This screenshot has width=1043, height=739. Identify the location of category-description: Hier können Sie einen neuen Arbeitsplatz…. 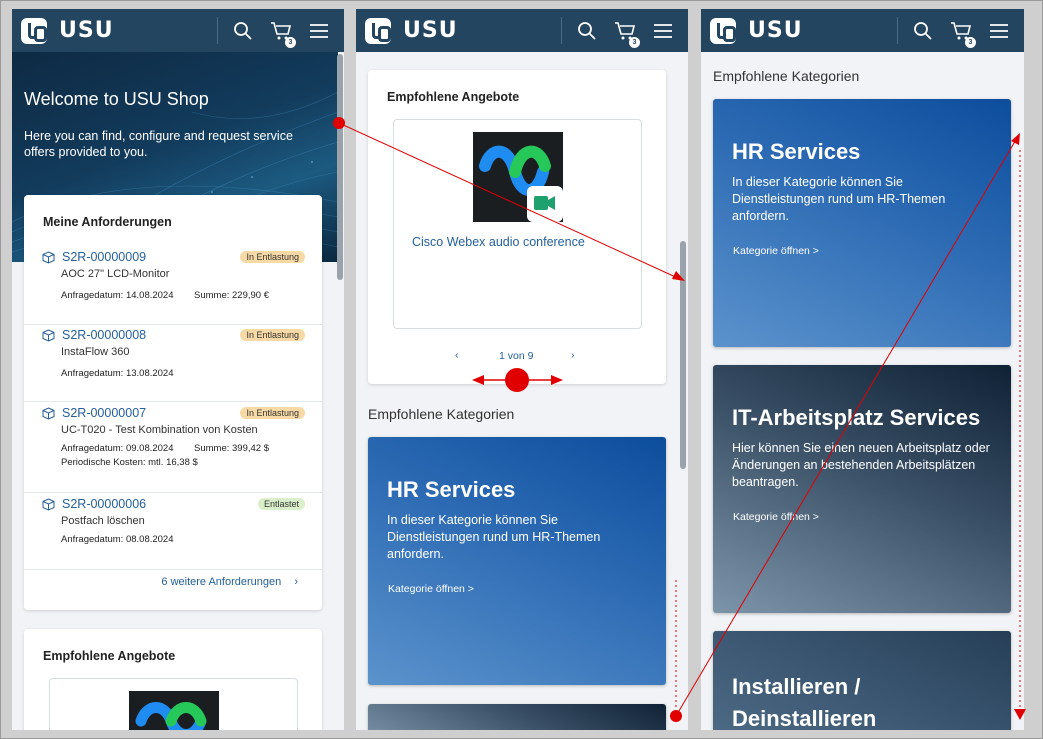
(861, 465).